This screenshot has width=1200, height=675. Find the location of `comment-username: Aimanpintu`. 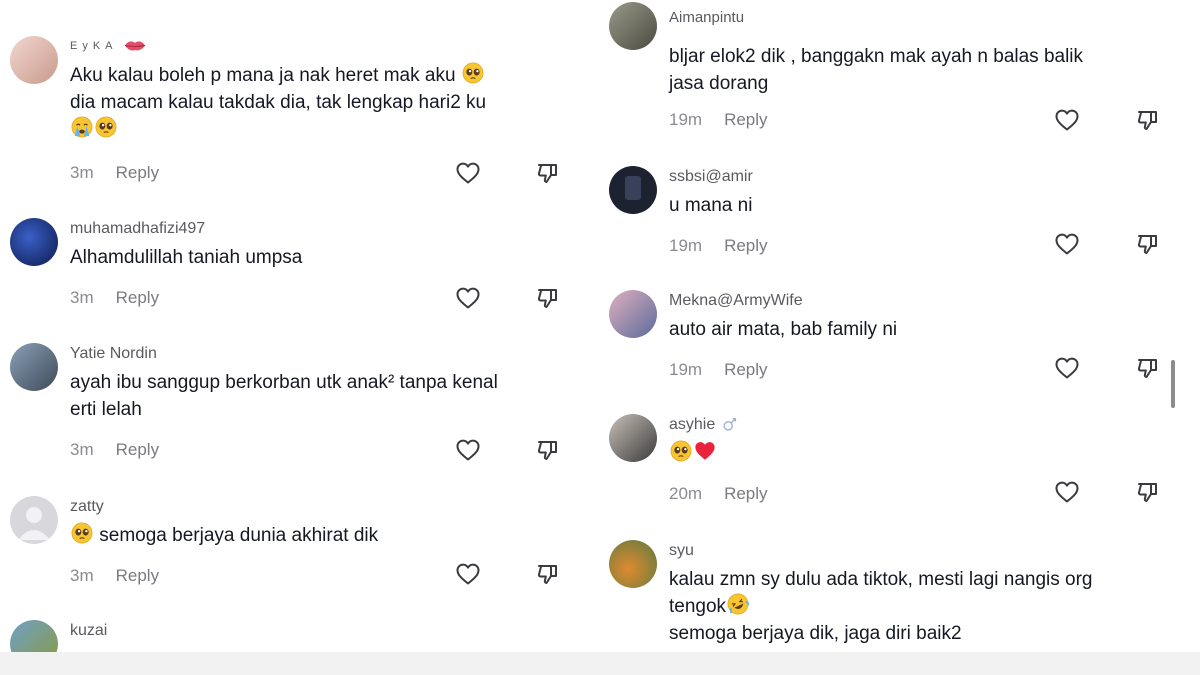

comment-username: Aimanpintu is located at coordinates (706, 17).